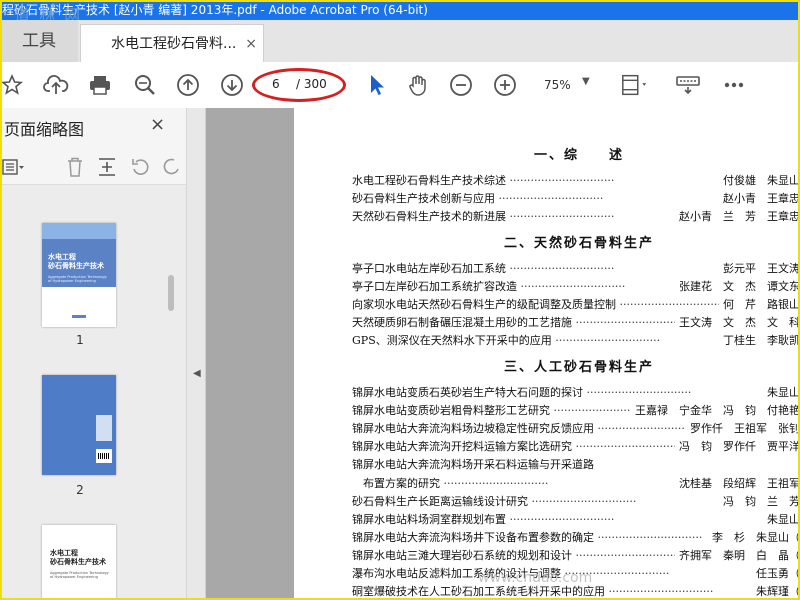  Describe the element at coordinates (754, 536) in the screenshot. I see `toc-entry-authors: 李 杉 朱显山（` at that location.